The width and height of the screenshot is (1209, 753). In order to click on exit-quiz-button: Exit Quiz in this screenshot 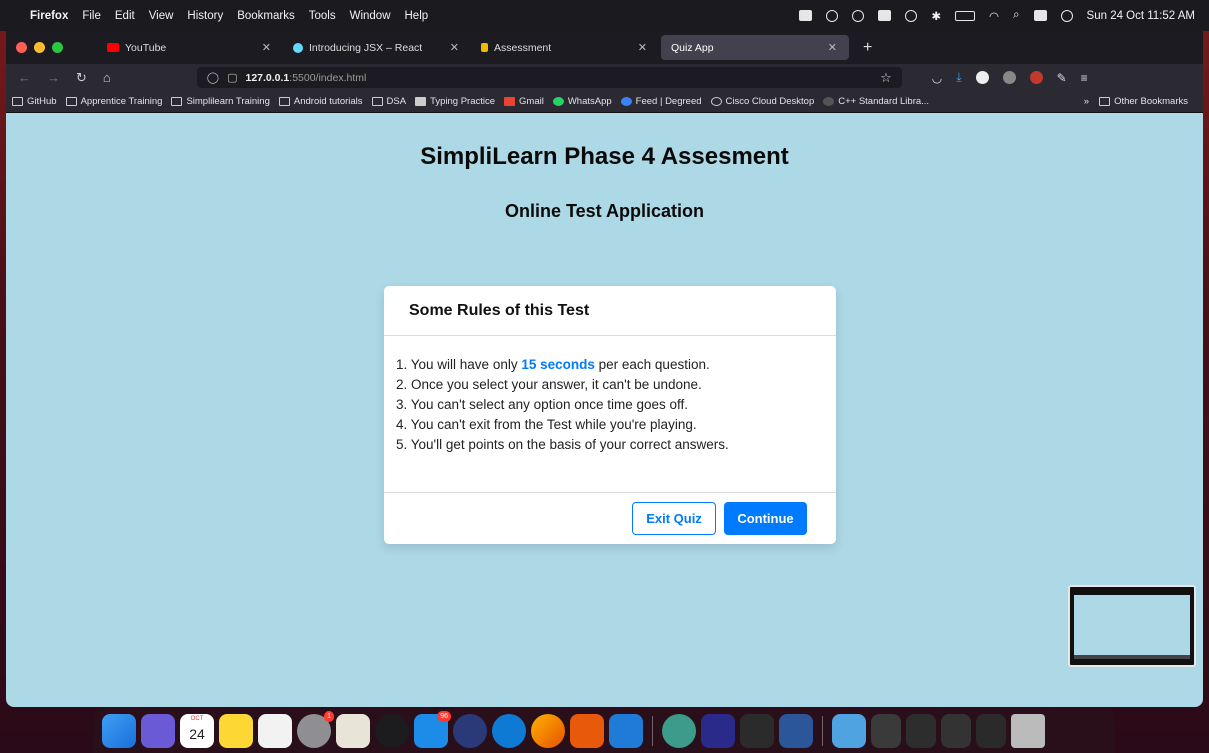, I will do `click(674, 518)`.